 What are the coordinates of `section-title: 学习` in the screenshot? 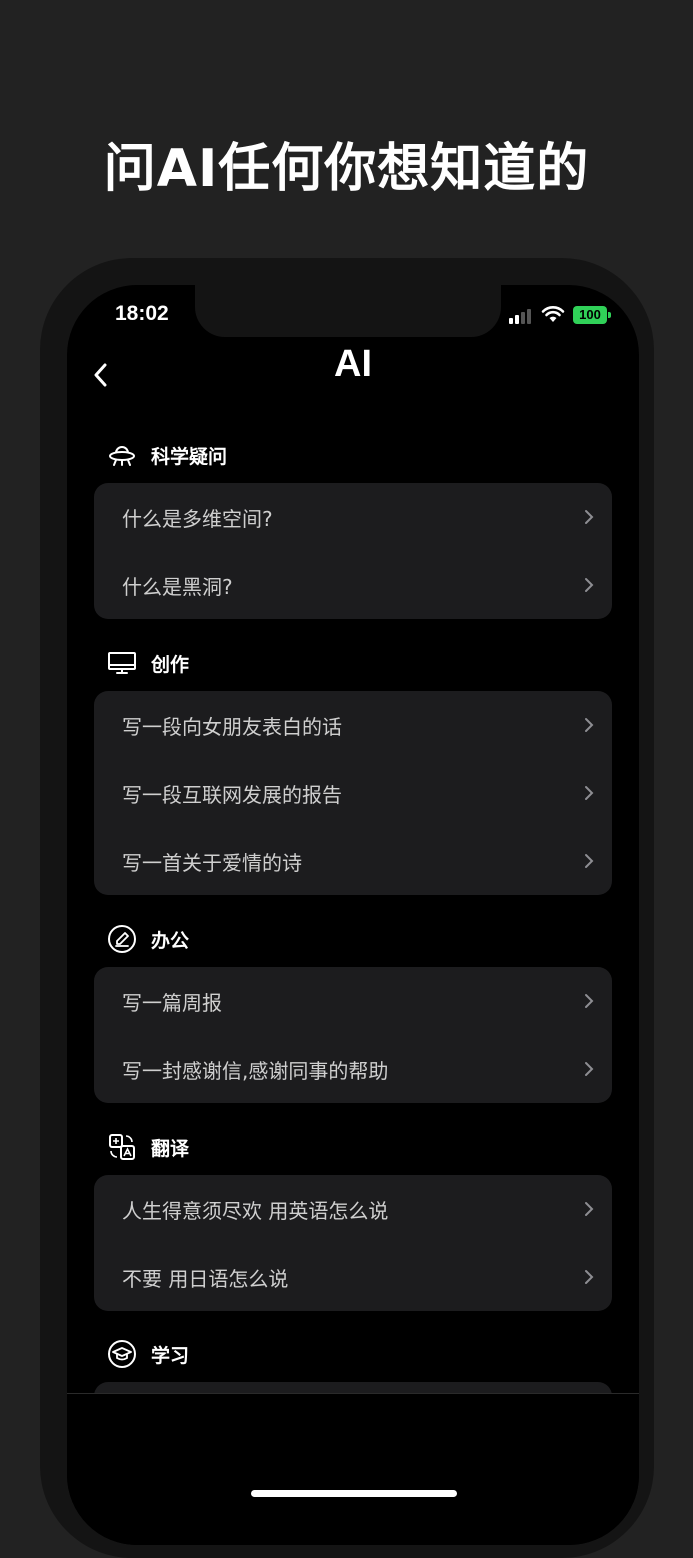 It's located at (170, 1355).